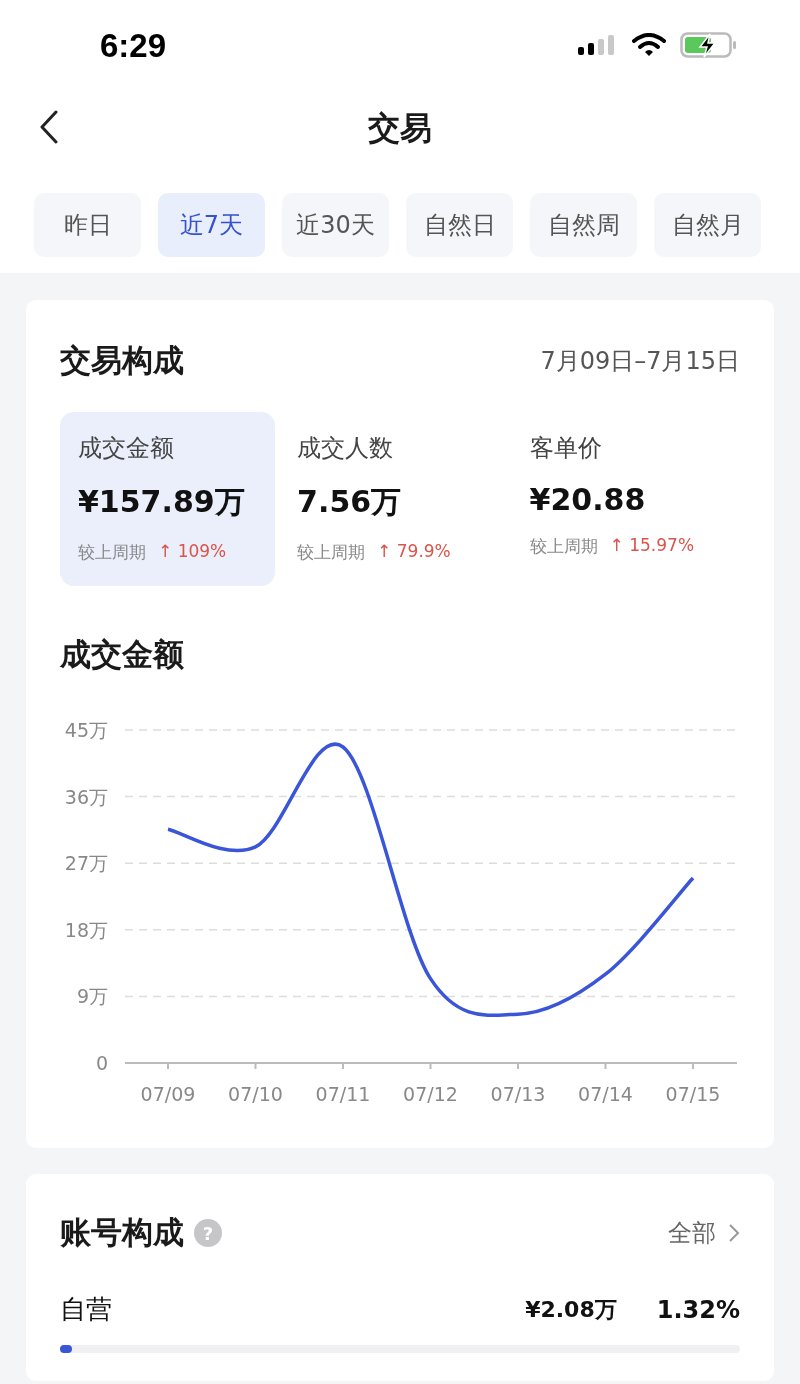  Describe the element at coordinates (86, 929) in the screenshot. I see `y-axis-label: 18万` at that location.